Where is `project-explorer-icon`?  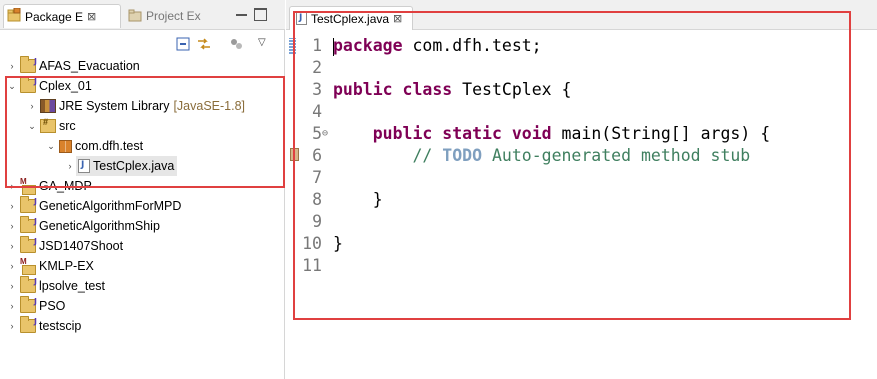
project-explorer-icon is located at coordinates (135, 16).